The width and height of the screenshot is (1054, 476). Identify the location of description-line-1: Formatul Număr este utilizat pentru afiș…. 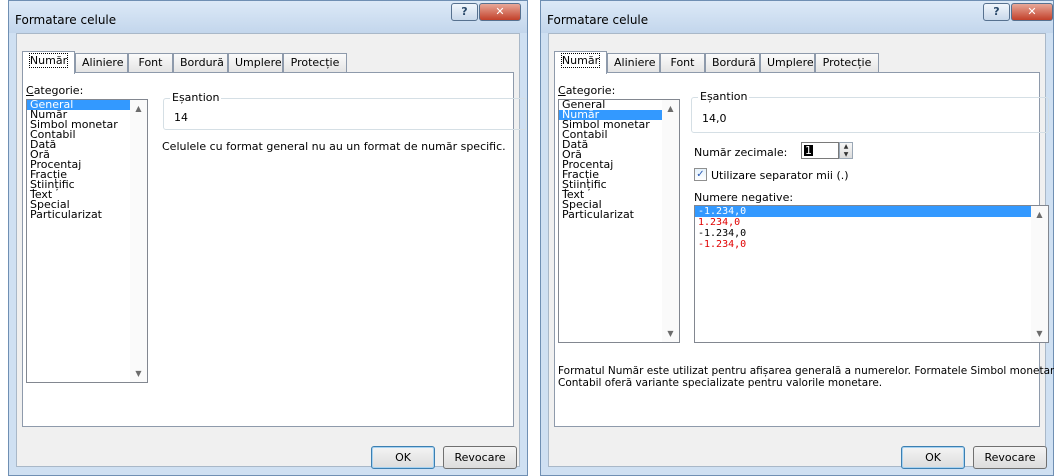
(806, 371).